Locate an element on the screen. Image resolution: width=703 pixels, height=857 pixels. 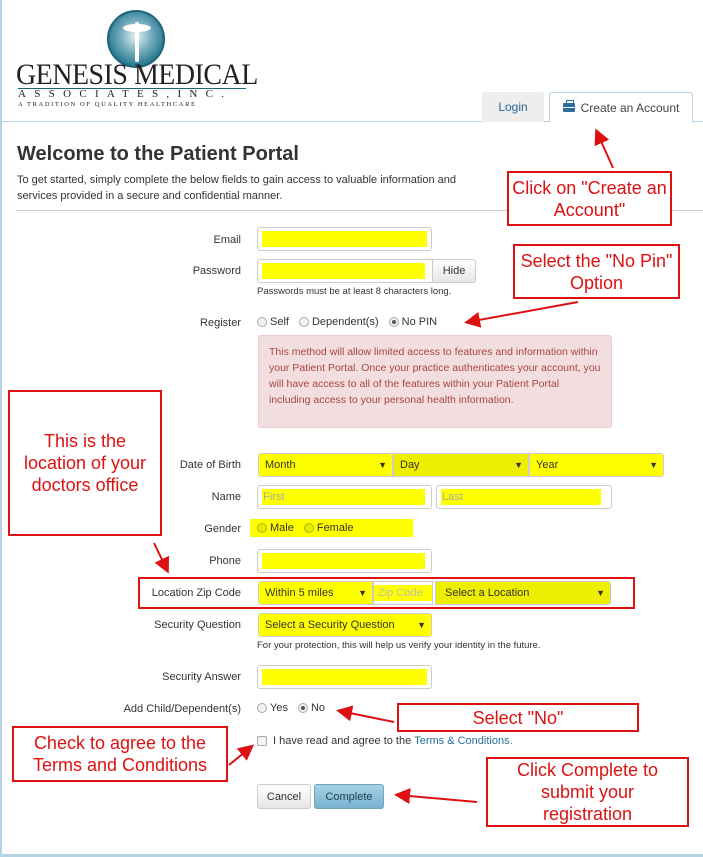
last-name-field: Last is located at coordinates (524, 497).